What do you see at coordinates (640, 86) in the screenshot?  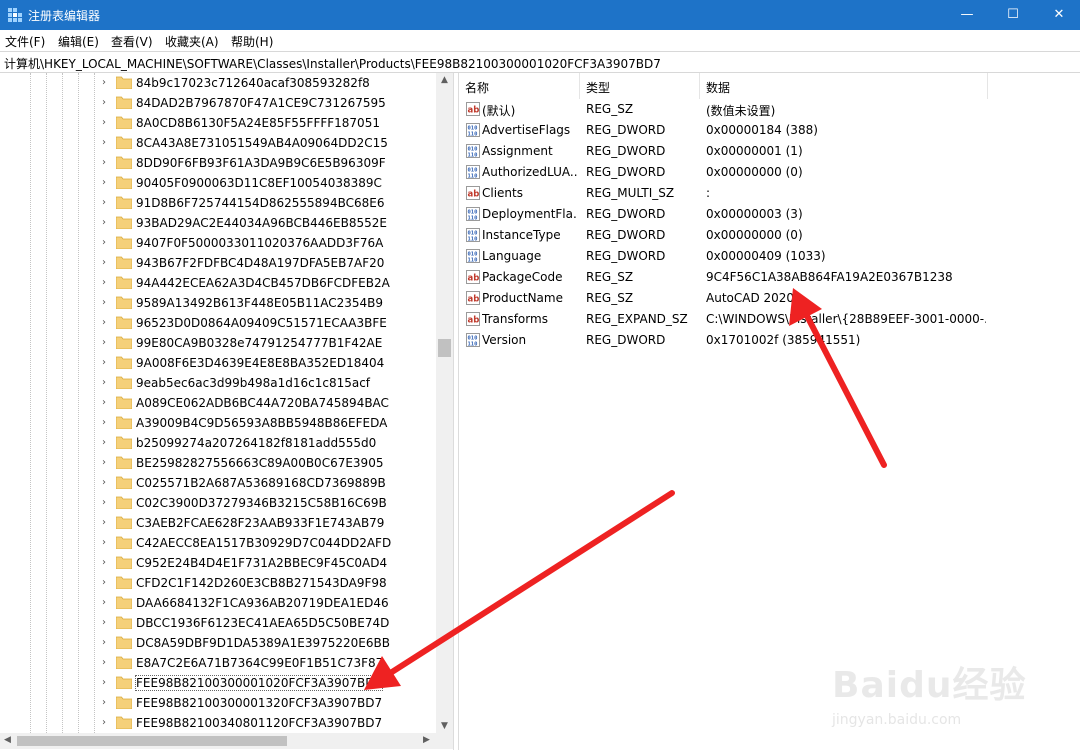 I see `column-header-type: 类型` at bounding box center [640, 86].